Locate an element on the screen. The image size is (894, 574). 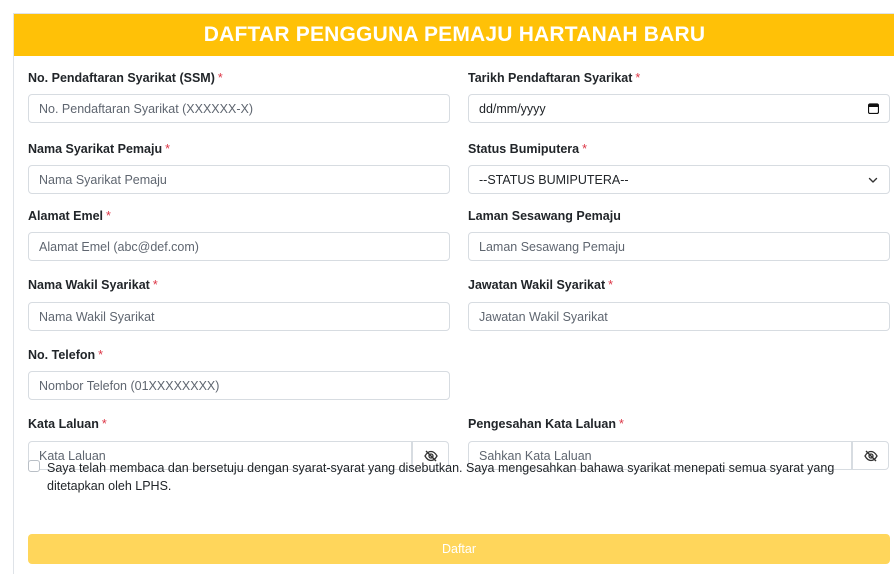
company-name-input is located at coordinates (244, 179).